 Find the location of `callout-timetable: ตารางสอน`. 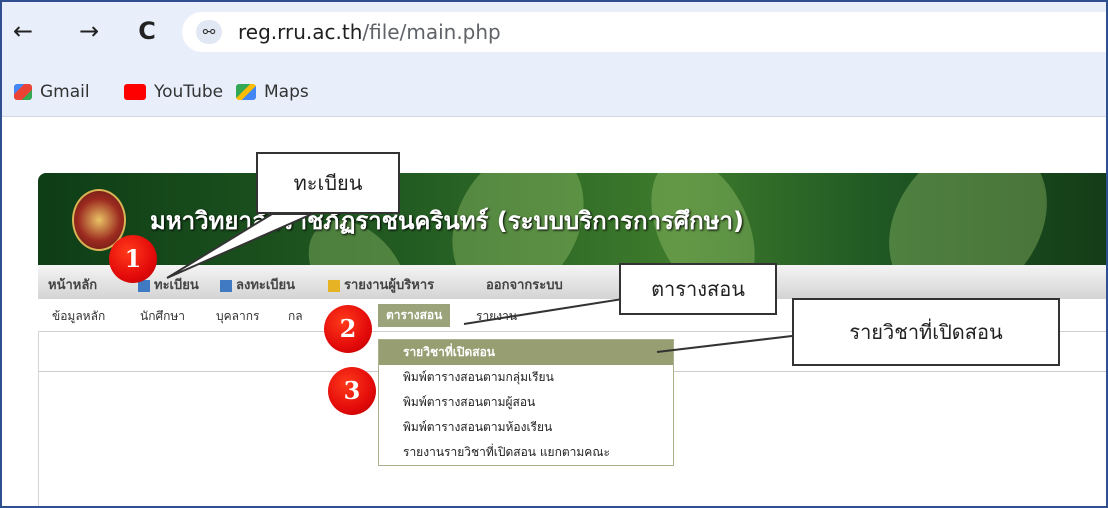

callout-timetable: ตารางสอน is located at coordinates (698, 289).